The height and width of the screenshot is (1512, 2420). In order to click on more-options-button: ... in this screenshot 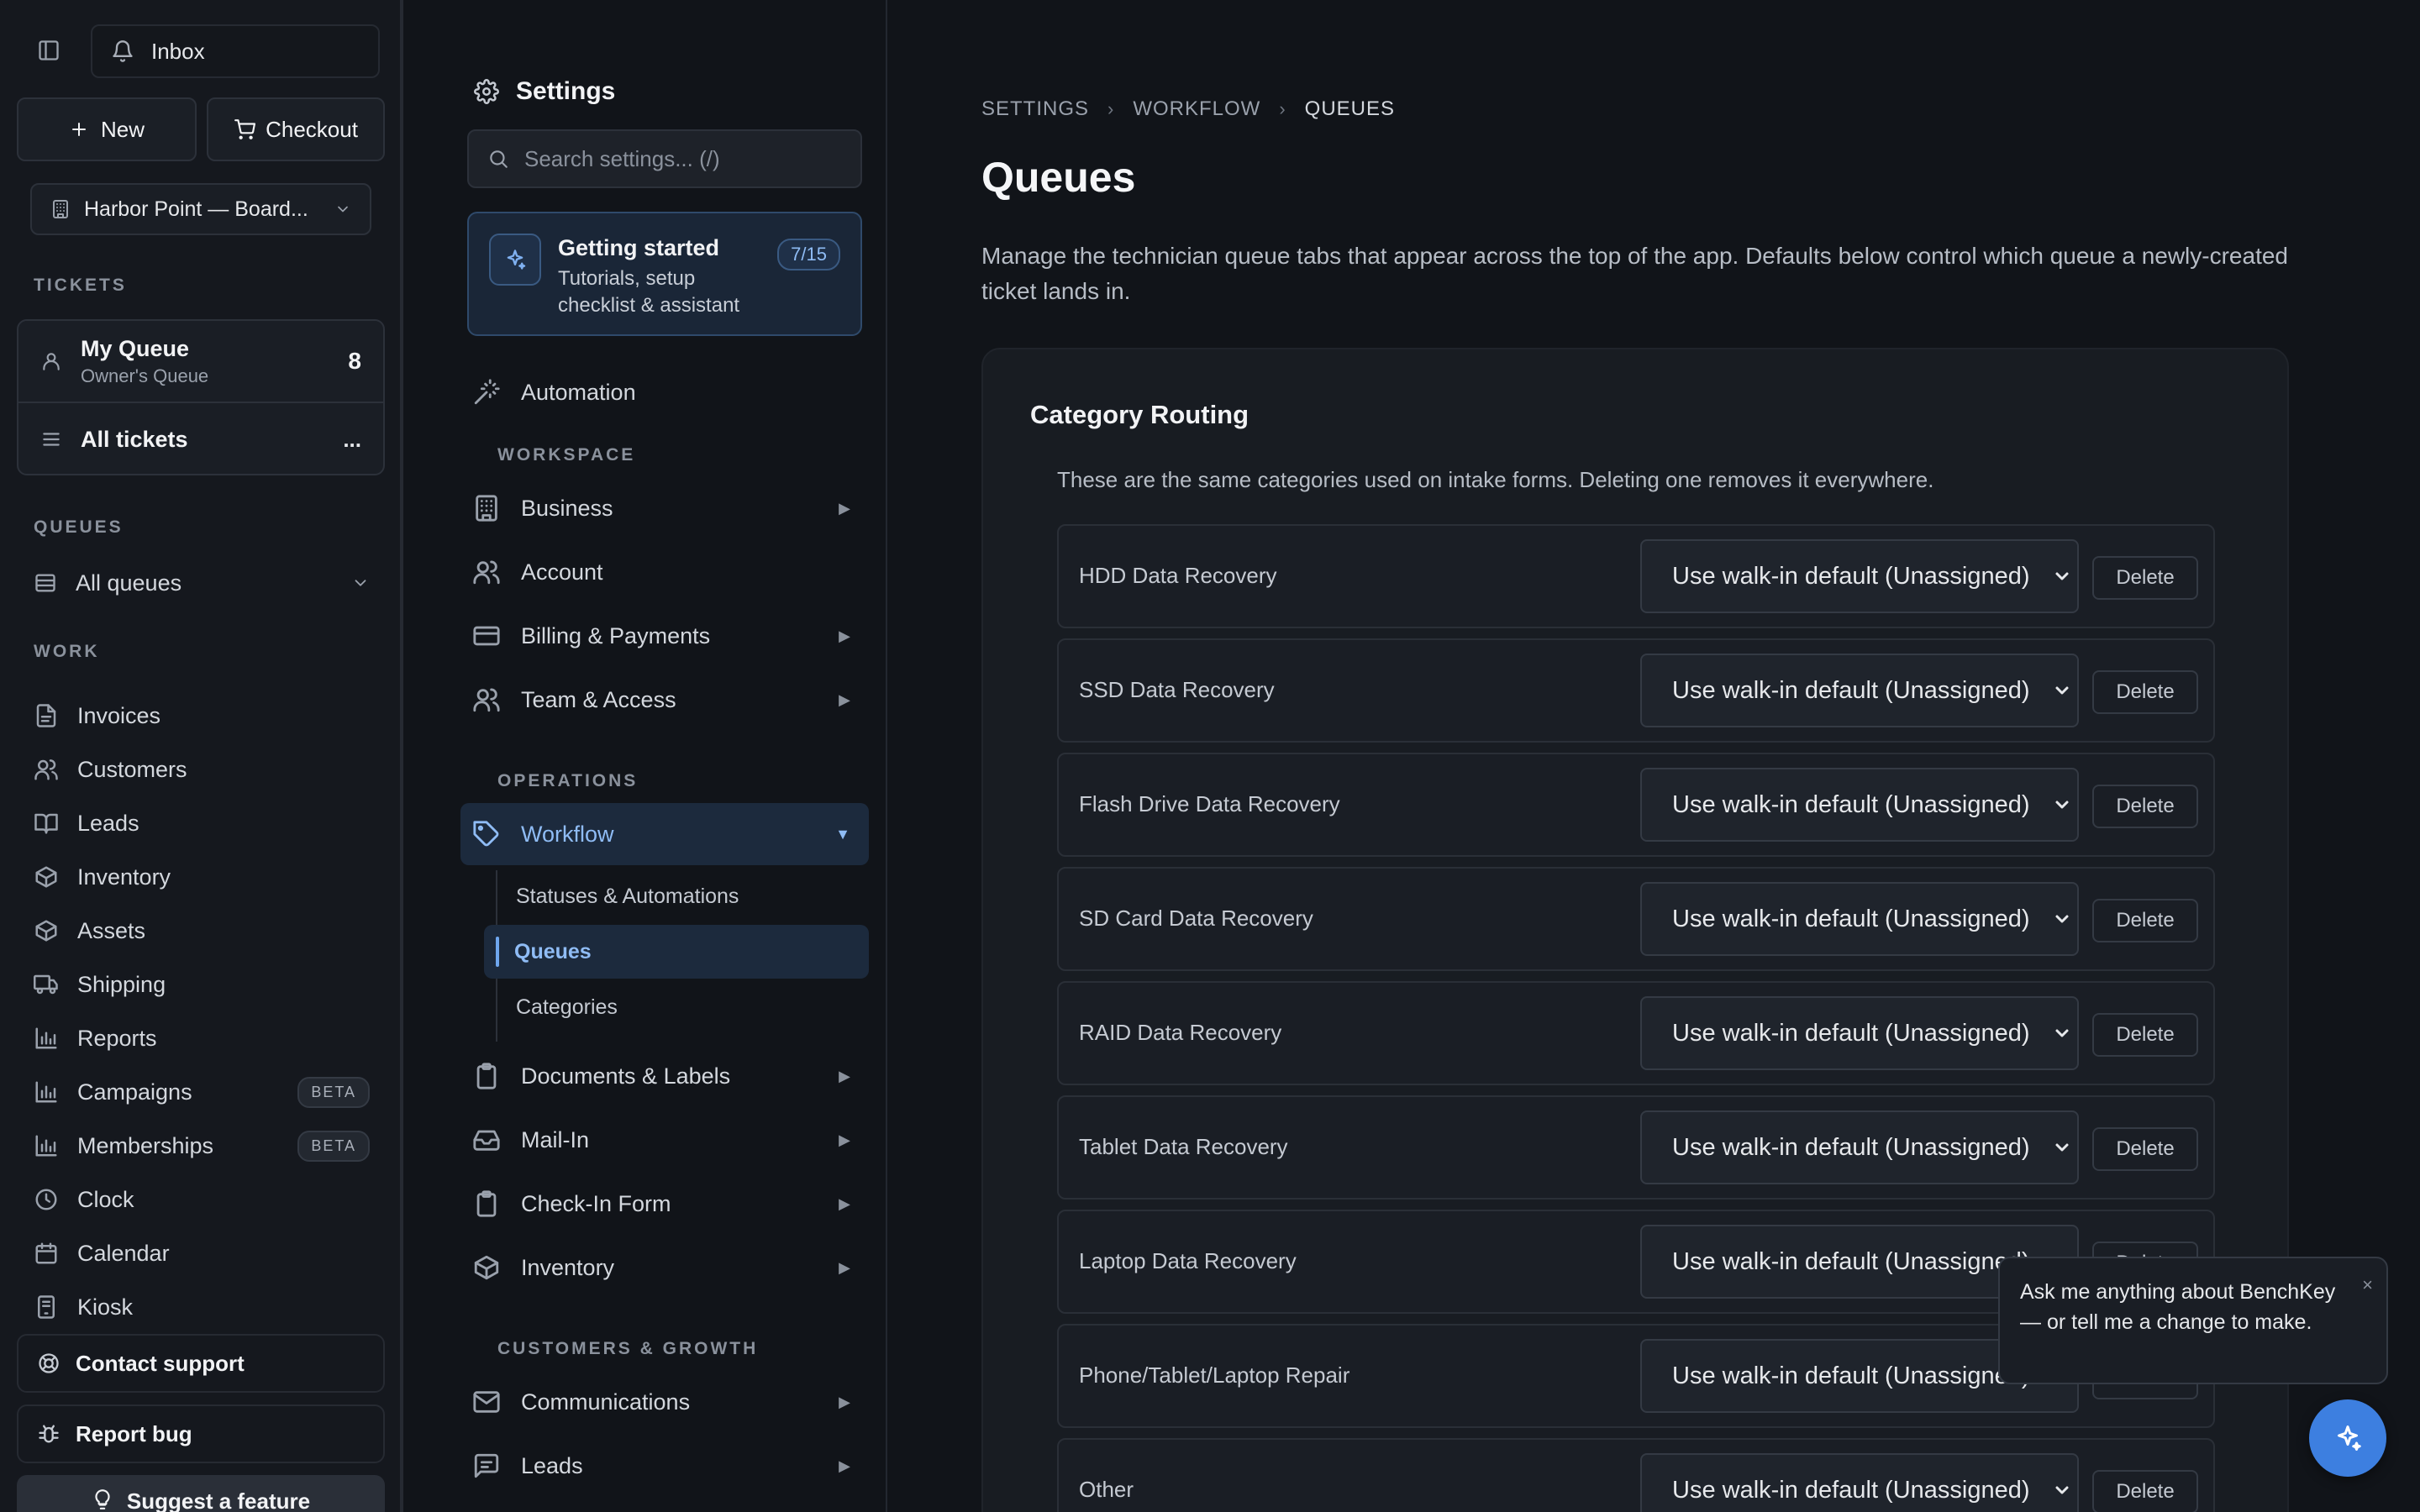, I will do `click(352, 440)`.